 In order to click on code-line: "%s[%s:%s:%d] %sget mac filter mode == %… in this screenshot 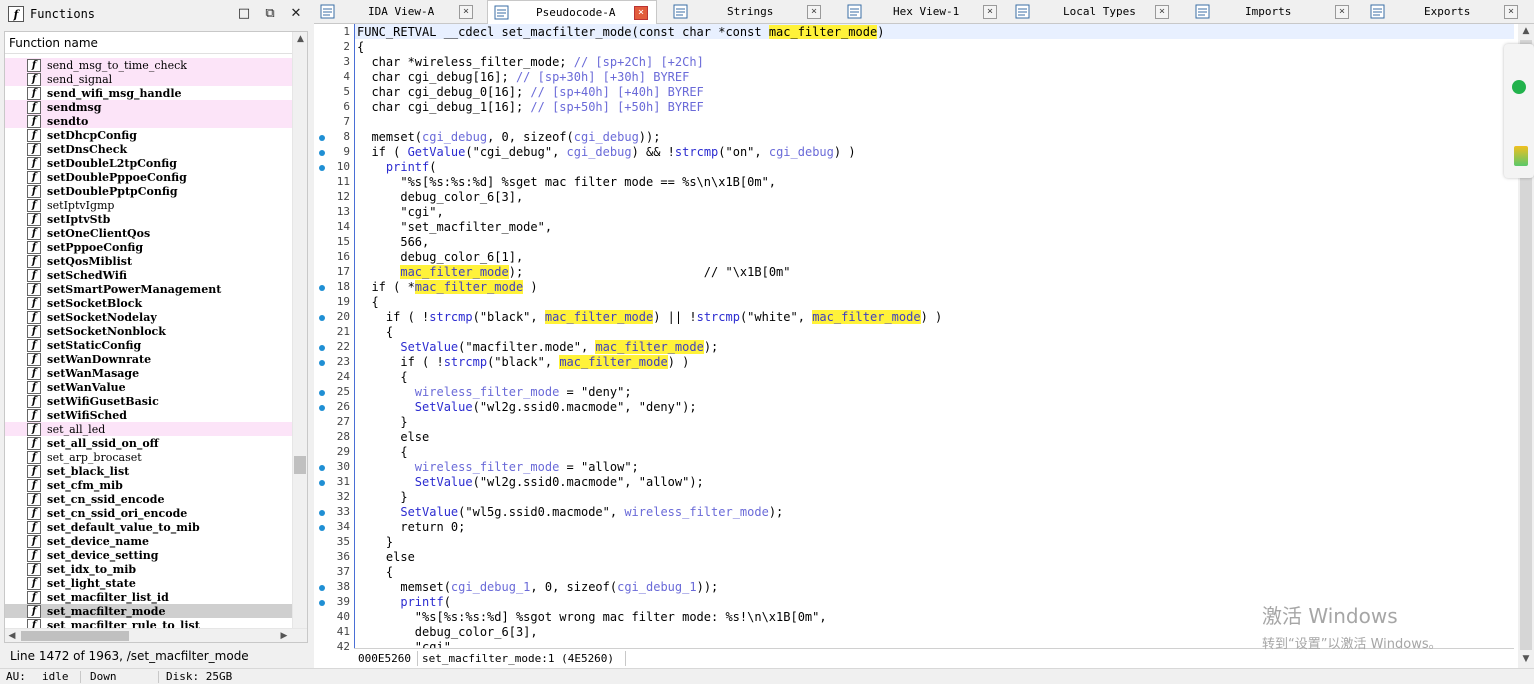, I will do `click(566, 182)`.